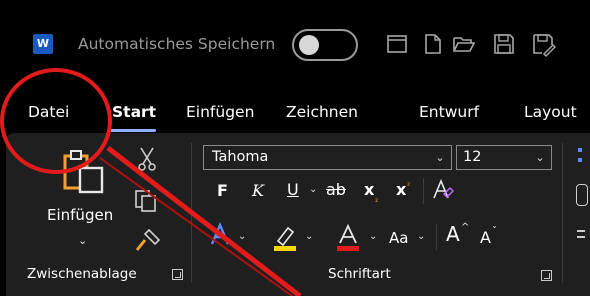 Image resolution: width=590 pixels, height=296 pixels. Describe the element at coordinates (580, 150) in the screenshot. I see `bullets-icon` at that location.